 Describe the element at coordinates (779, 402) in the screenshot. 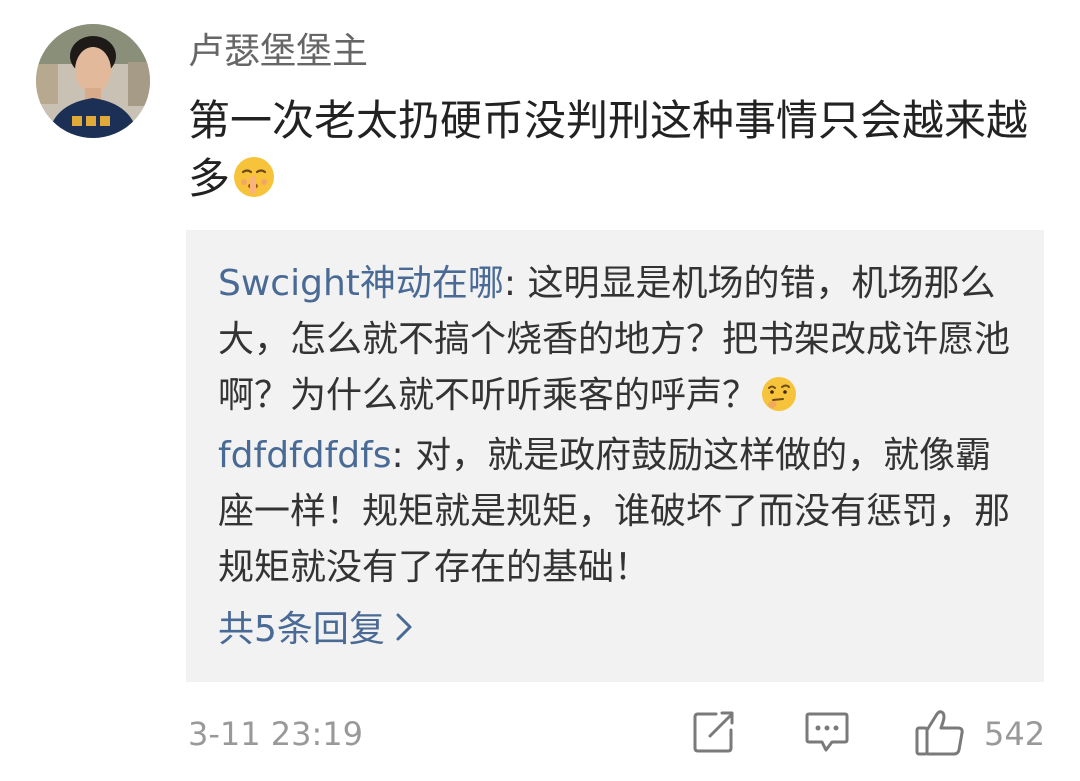

I see `thinking-emoji-icon` at that location.